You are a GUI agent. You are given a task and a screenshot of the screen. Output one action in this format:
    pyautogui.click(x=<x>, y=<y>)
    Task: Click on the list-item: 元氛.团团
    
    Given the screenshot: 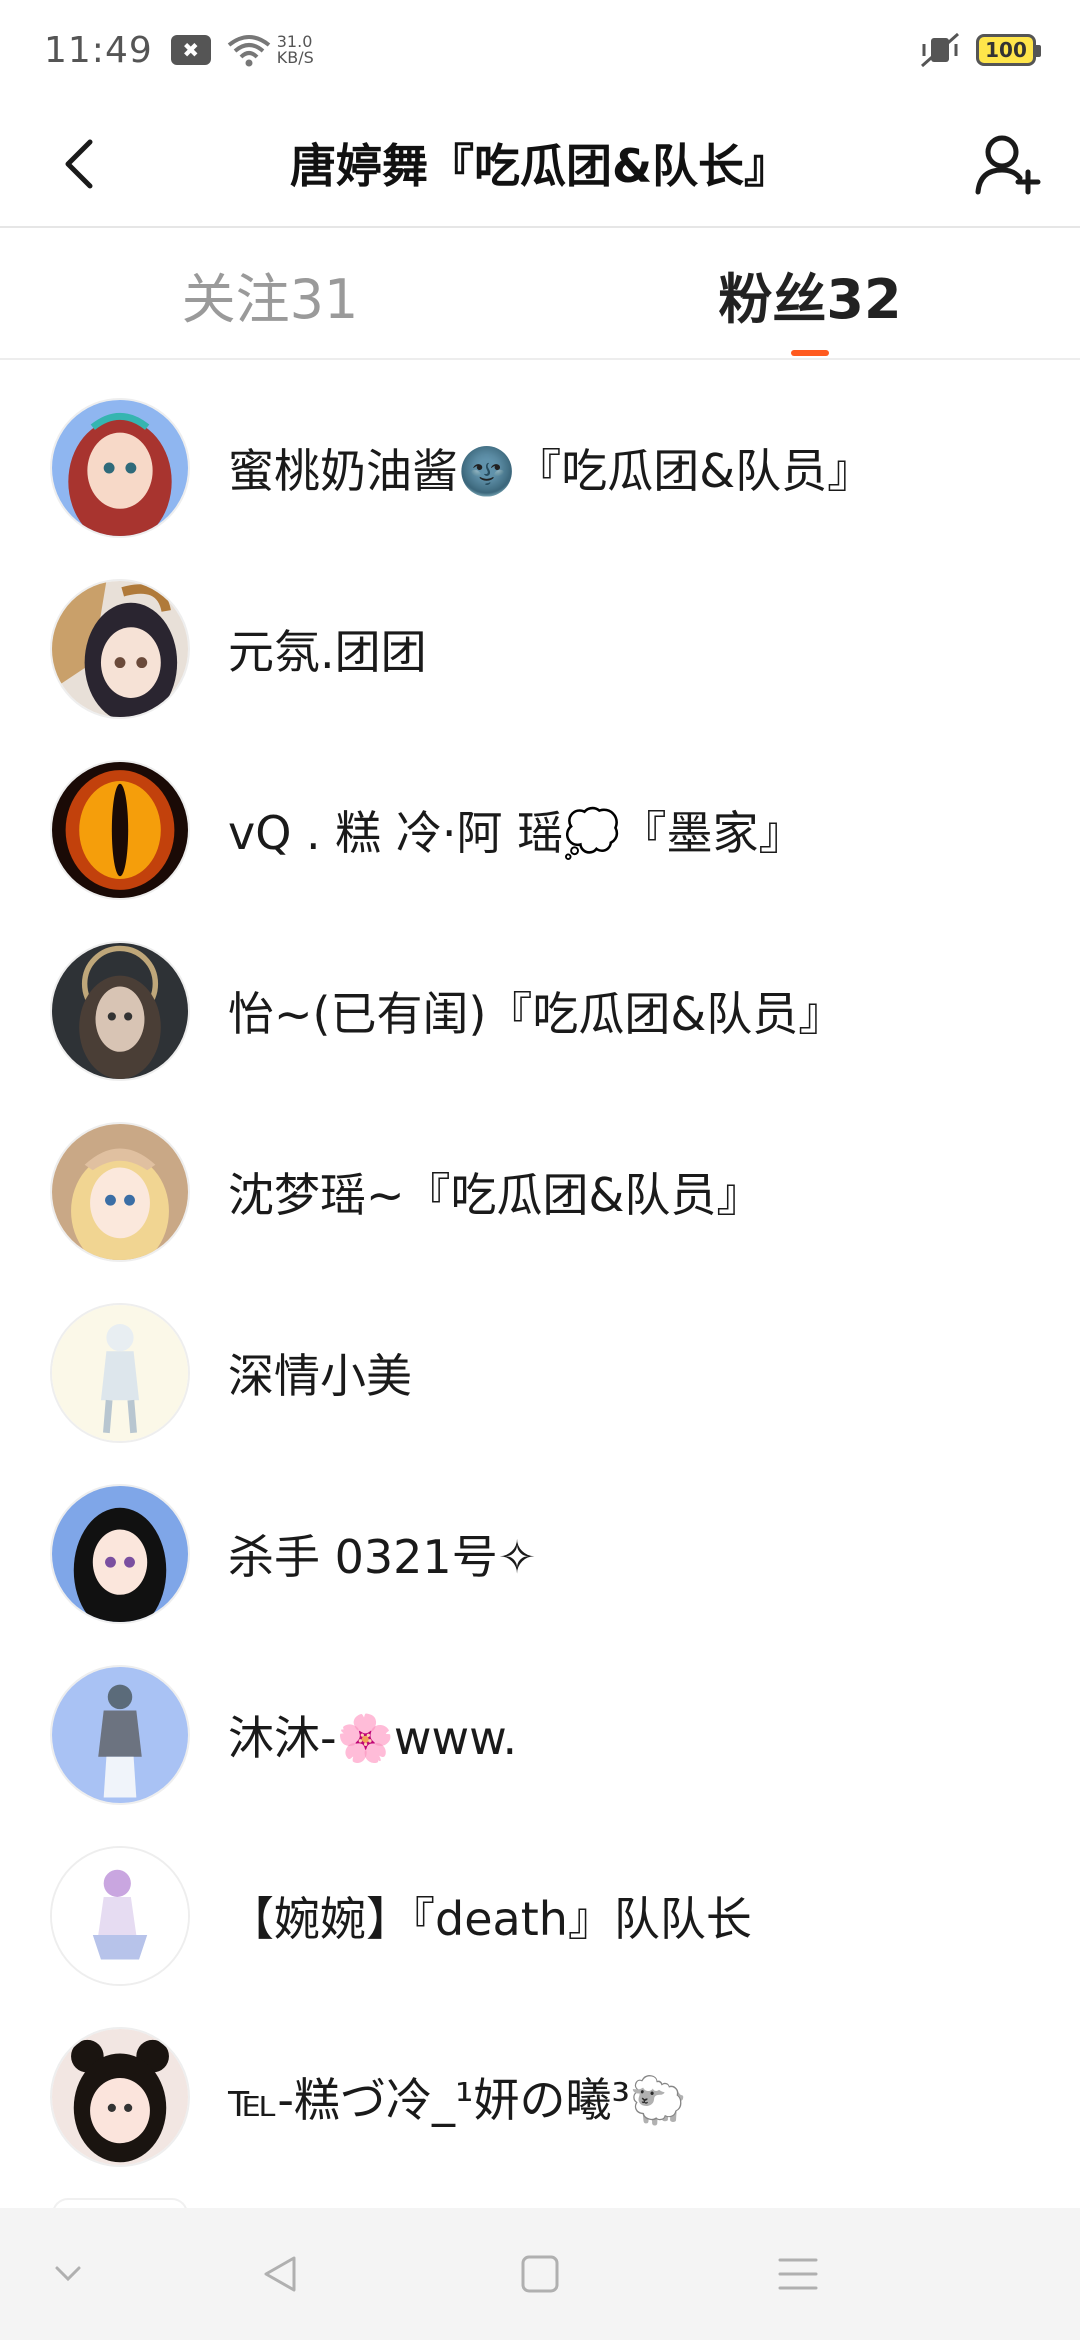 What is the action you would take?
    pyautogui.click(x=540, y=649)
    